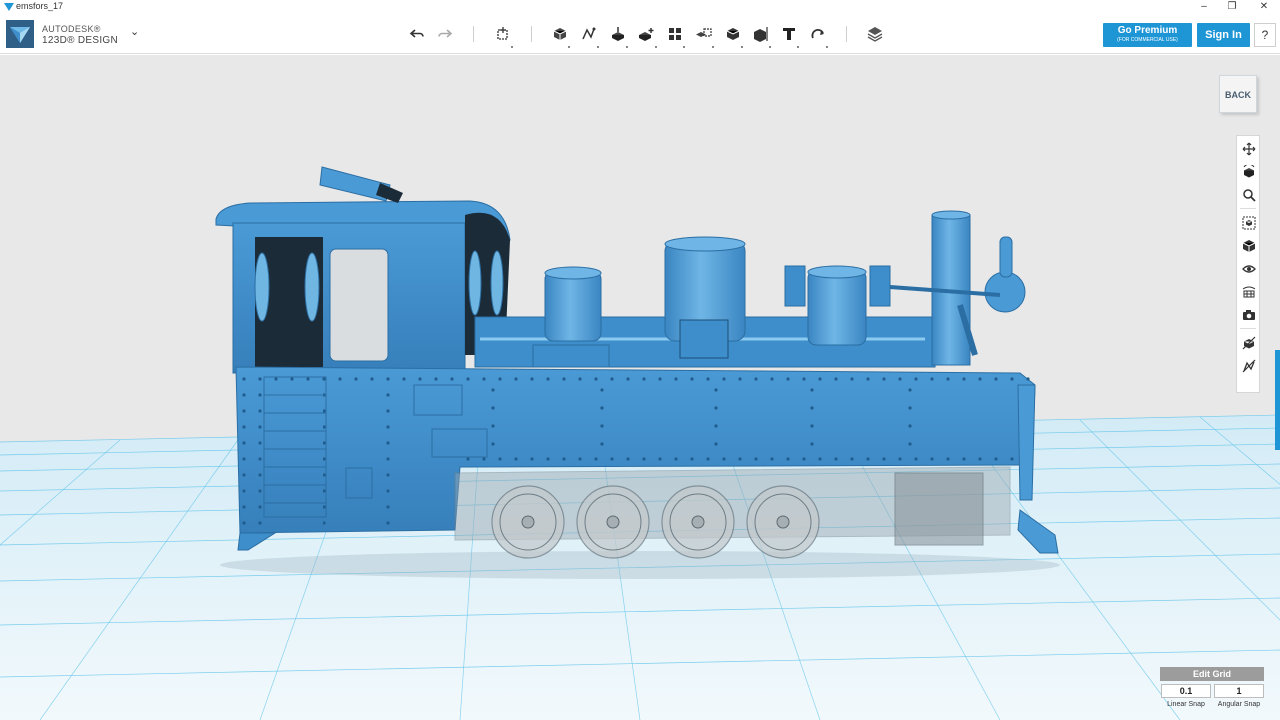 The width and height of the screenshot is (1280, 720). What do you see at coordinates (1277, 400) in the screenshot?
I see `side-panel-tab` at bounding box center [1277, 400].